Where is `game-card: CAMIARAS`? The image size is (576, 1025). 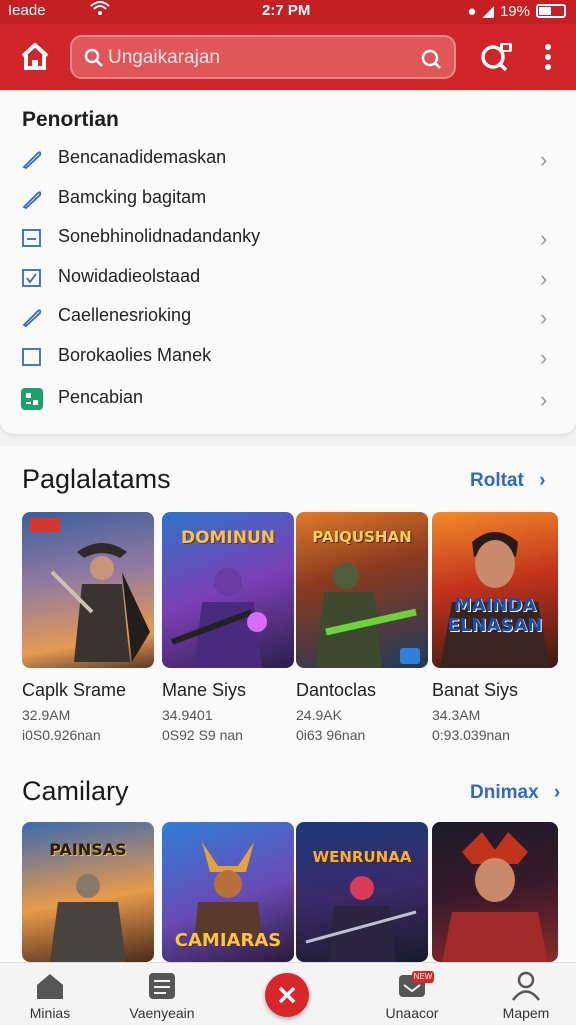
game-card: CAMIARAS is located at coordinates (228, 892).